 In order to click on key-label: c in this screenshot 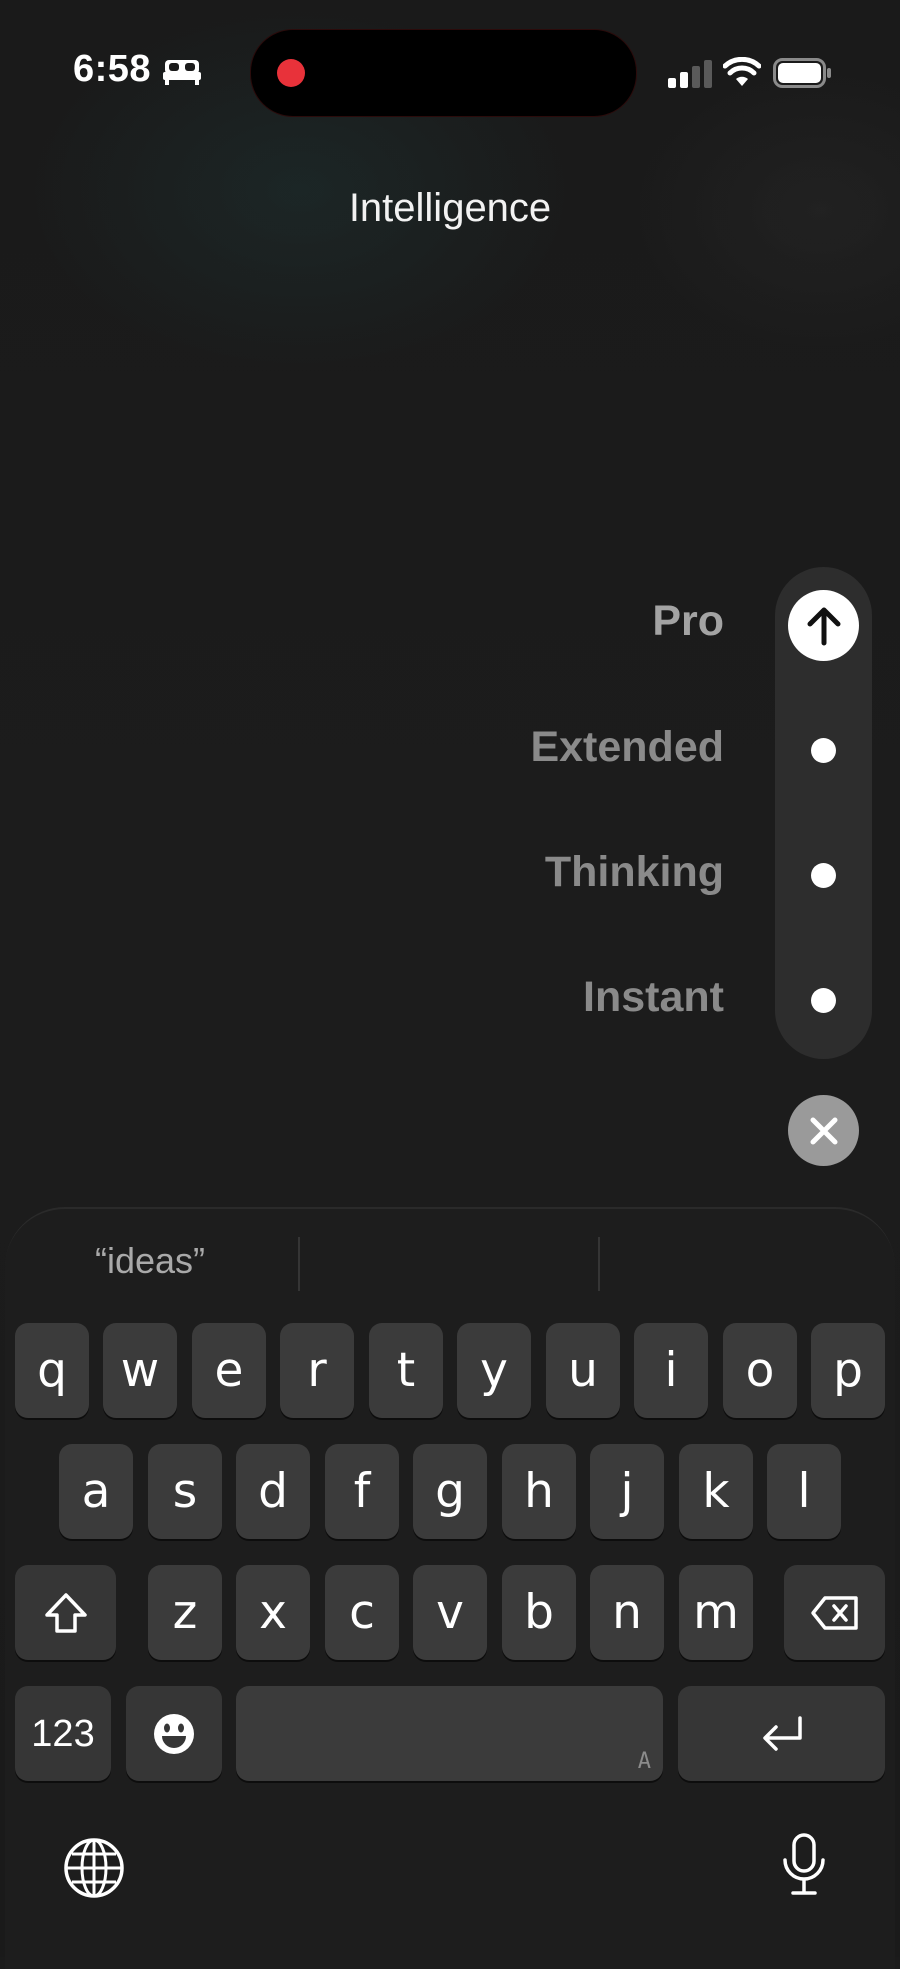, I will do `click(362, 1612)`.